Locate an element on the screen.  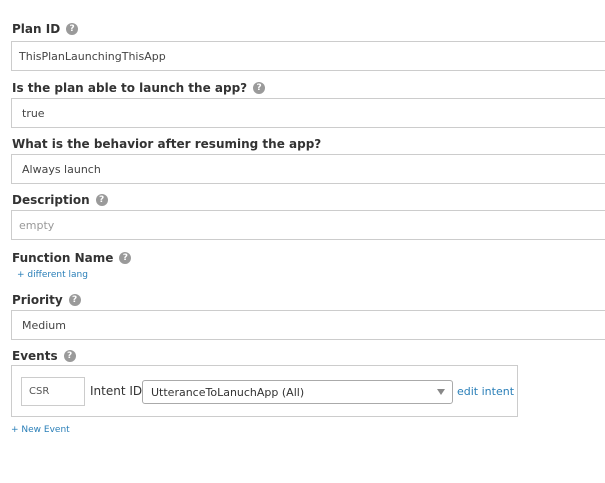
edit-intent-link: edit intent is located at coordinates (485, 391).